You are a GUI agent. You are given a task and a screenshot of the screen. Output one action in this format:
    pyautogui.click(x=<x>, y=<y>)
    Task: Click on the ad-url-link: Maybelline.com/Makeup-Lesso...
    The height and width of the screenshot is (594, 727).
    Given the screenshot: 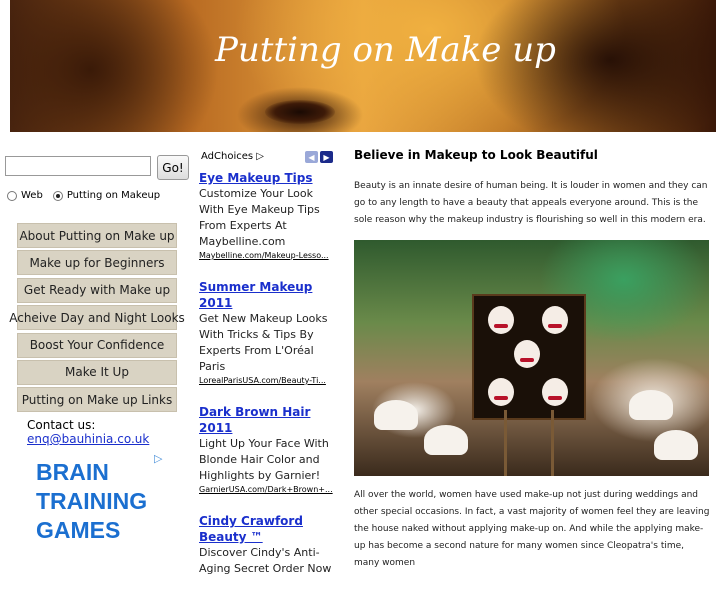 What is the action you would take?
    pyautogui.click(x=267, y=256)
    